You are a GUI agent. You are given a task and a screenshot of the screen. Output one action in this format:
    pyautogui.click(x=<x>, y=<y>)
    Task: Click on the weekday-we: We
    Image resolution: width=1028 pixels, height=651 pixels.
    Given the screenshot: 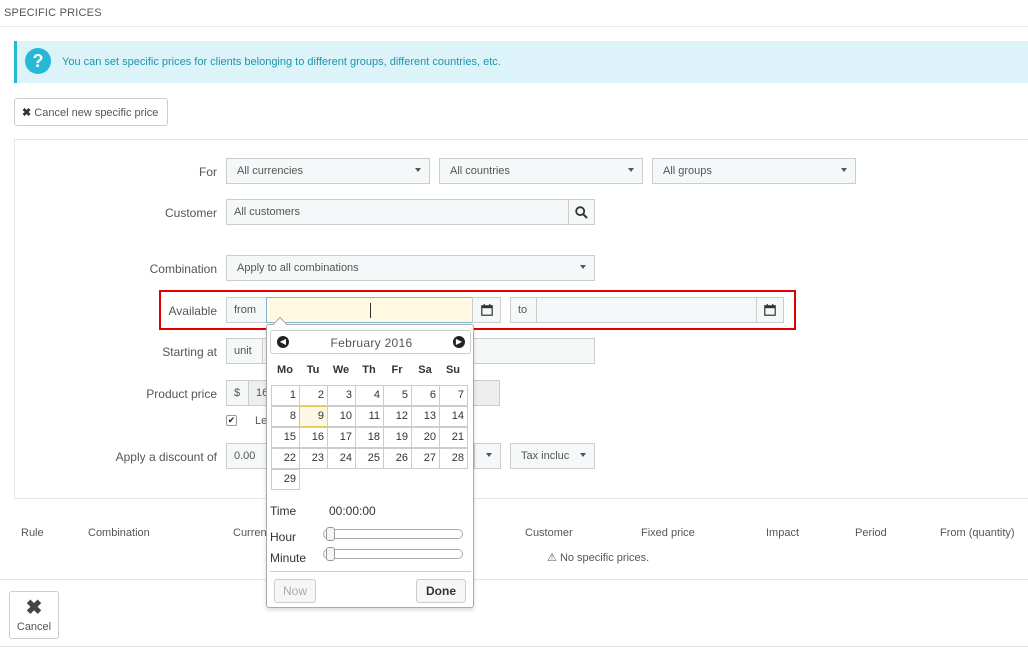 What is the action you would take?
    pyautogui.click(x=341, y=370)
    